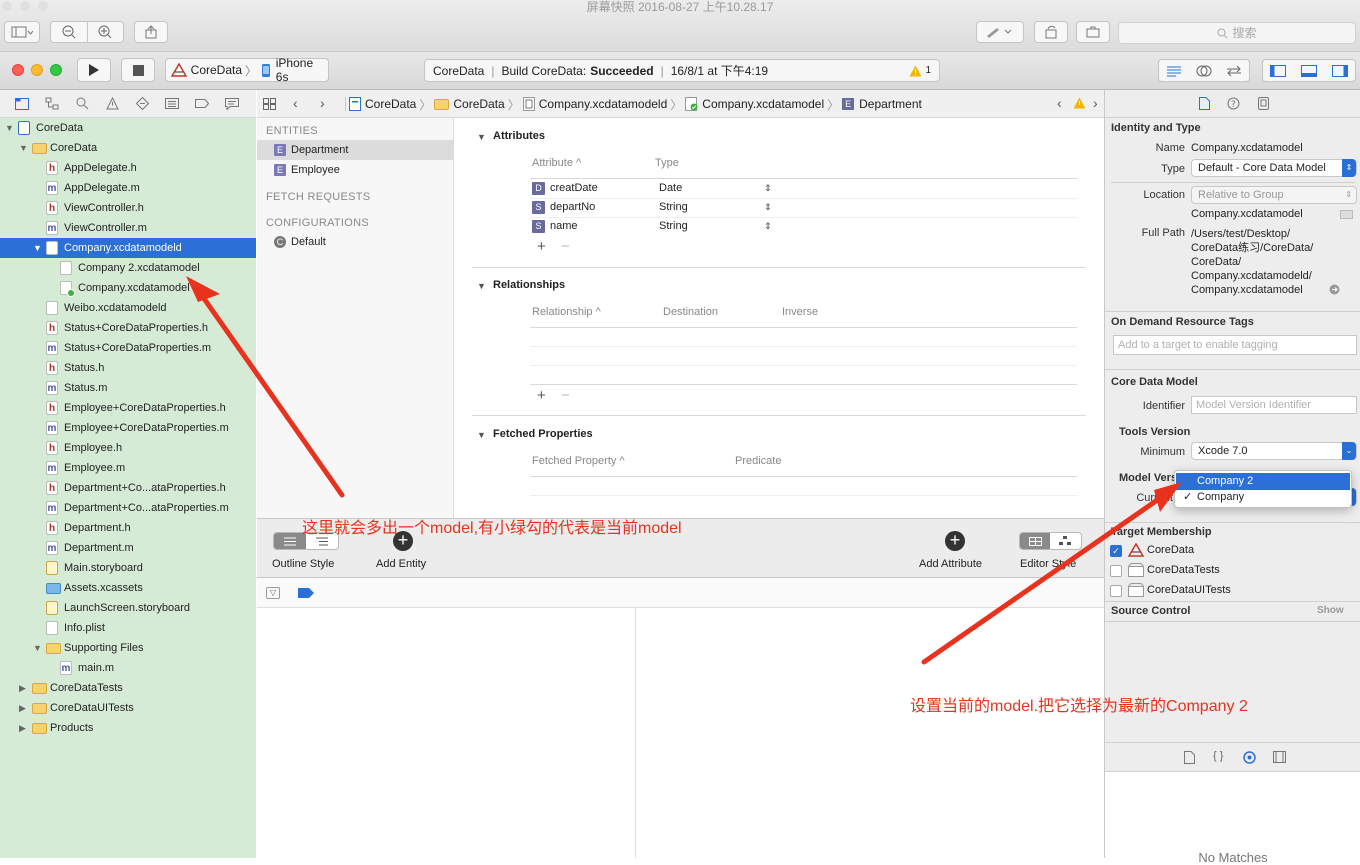  I want to click on navigator-item: m Status.m, so click(128, 388).